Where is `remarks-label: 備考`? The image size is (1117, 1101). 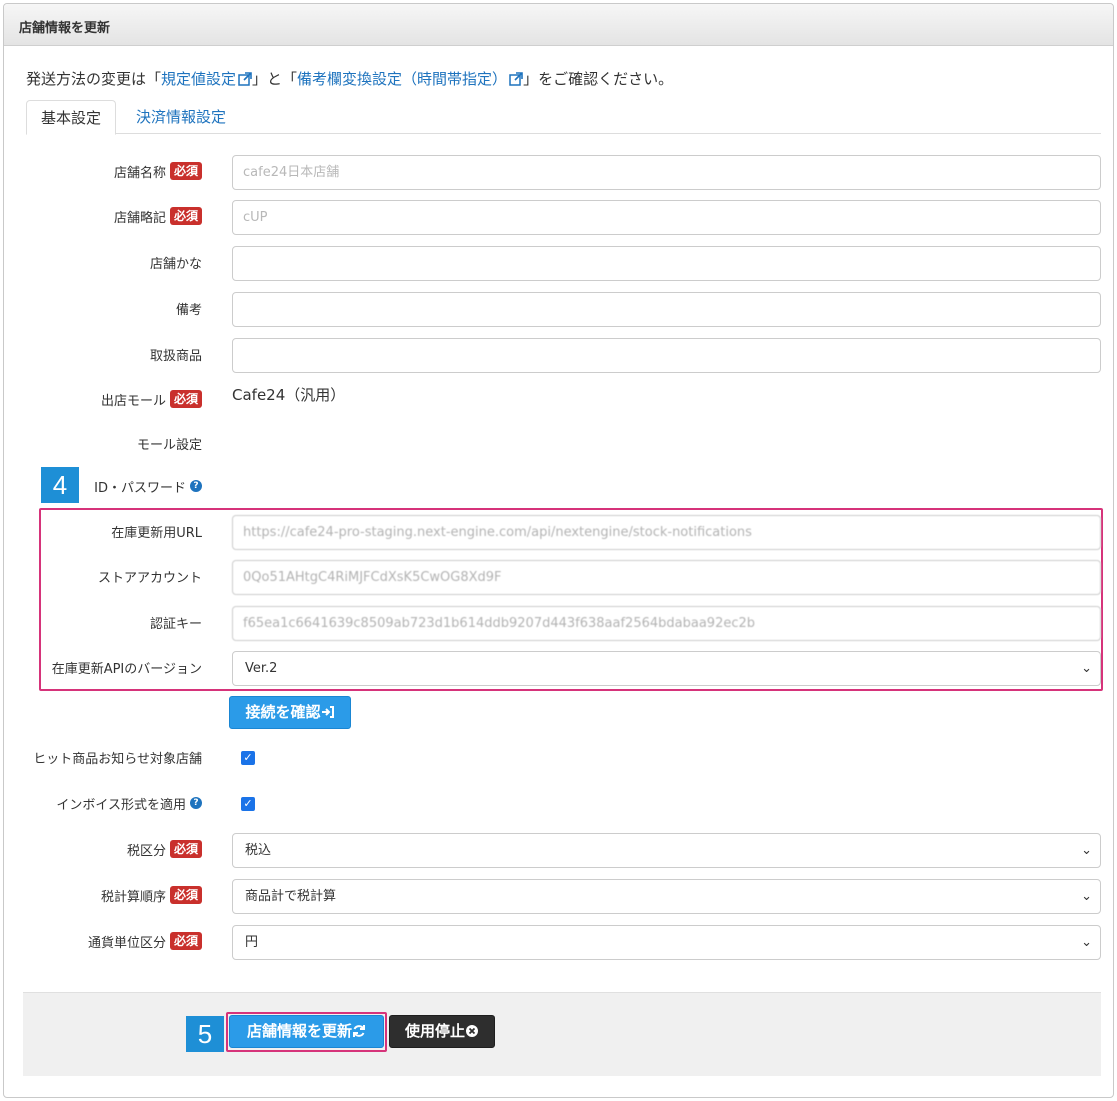
remarks-label: 備考 is located at coordinates (189, 308).